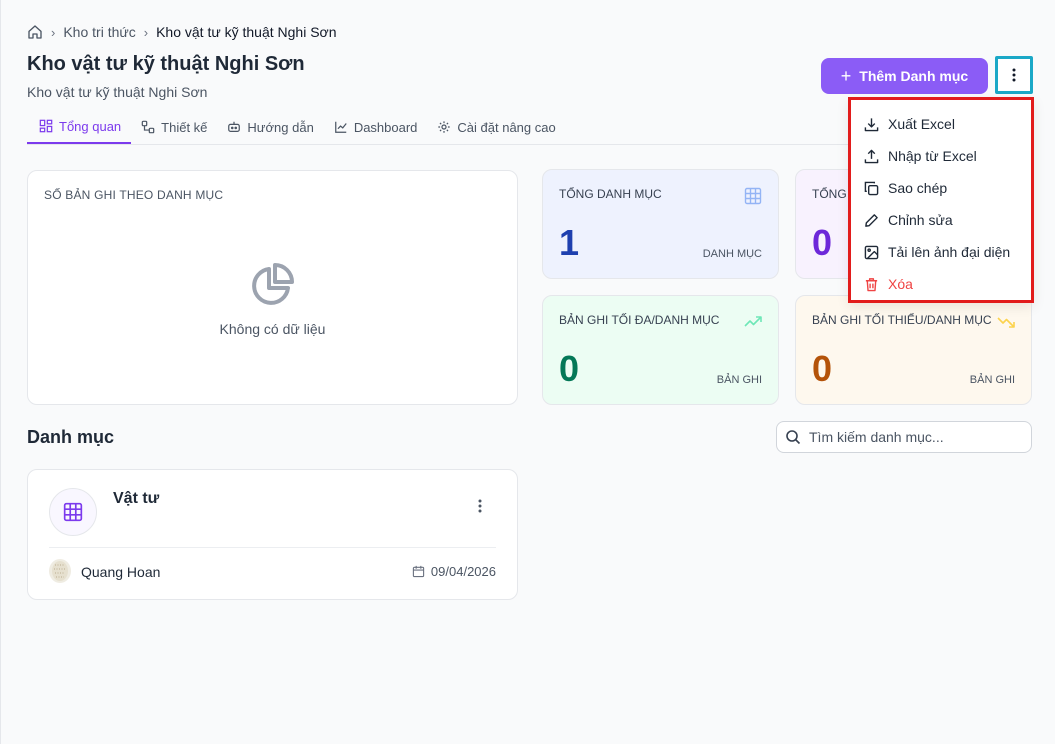 The width and height of the screenshot is (1055, 744). Describe the element at coordinates (660, 350) in the screenshot. I see `stat-card-max-records: BẢN GHI TỐI ĐA/DANH MỤC 0 BẢN GHI` at that location.